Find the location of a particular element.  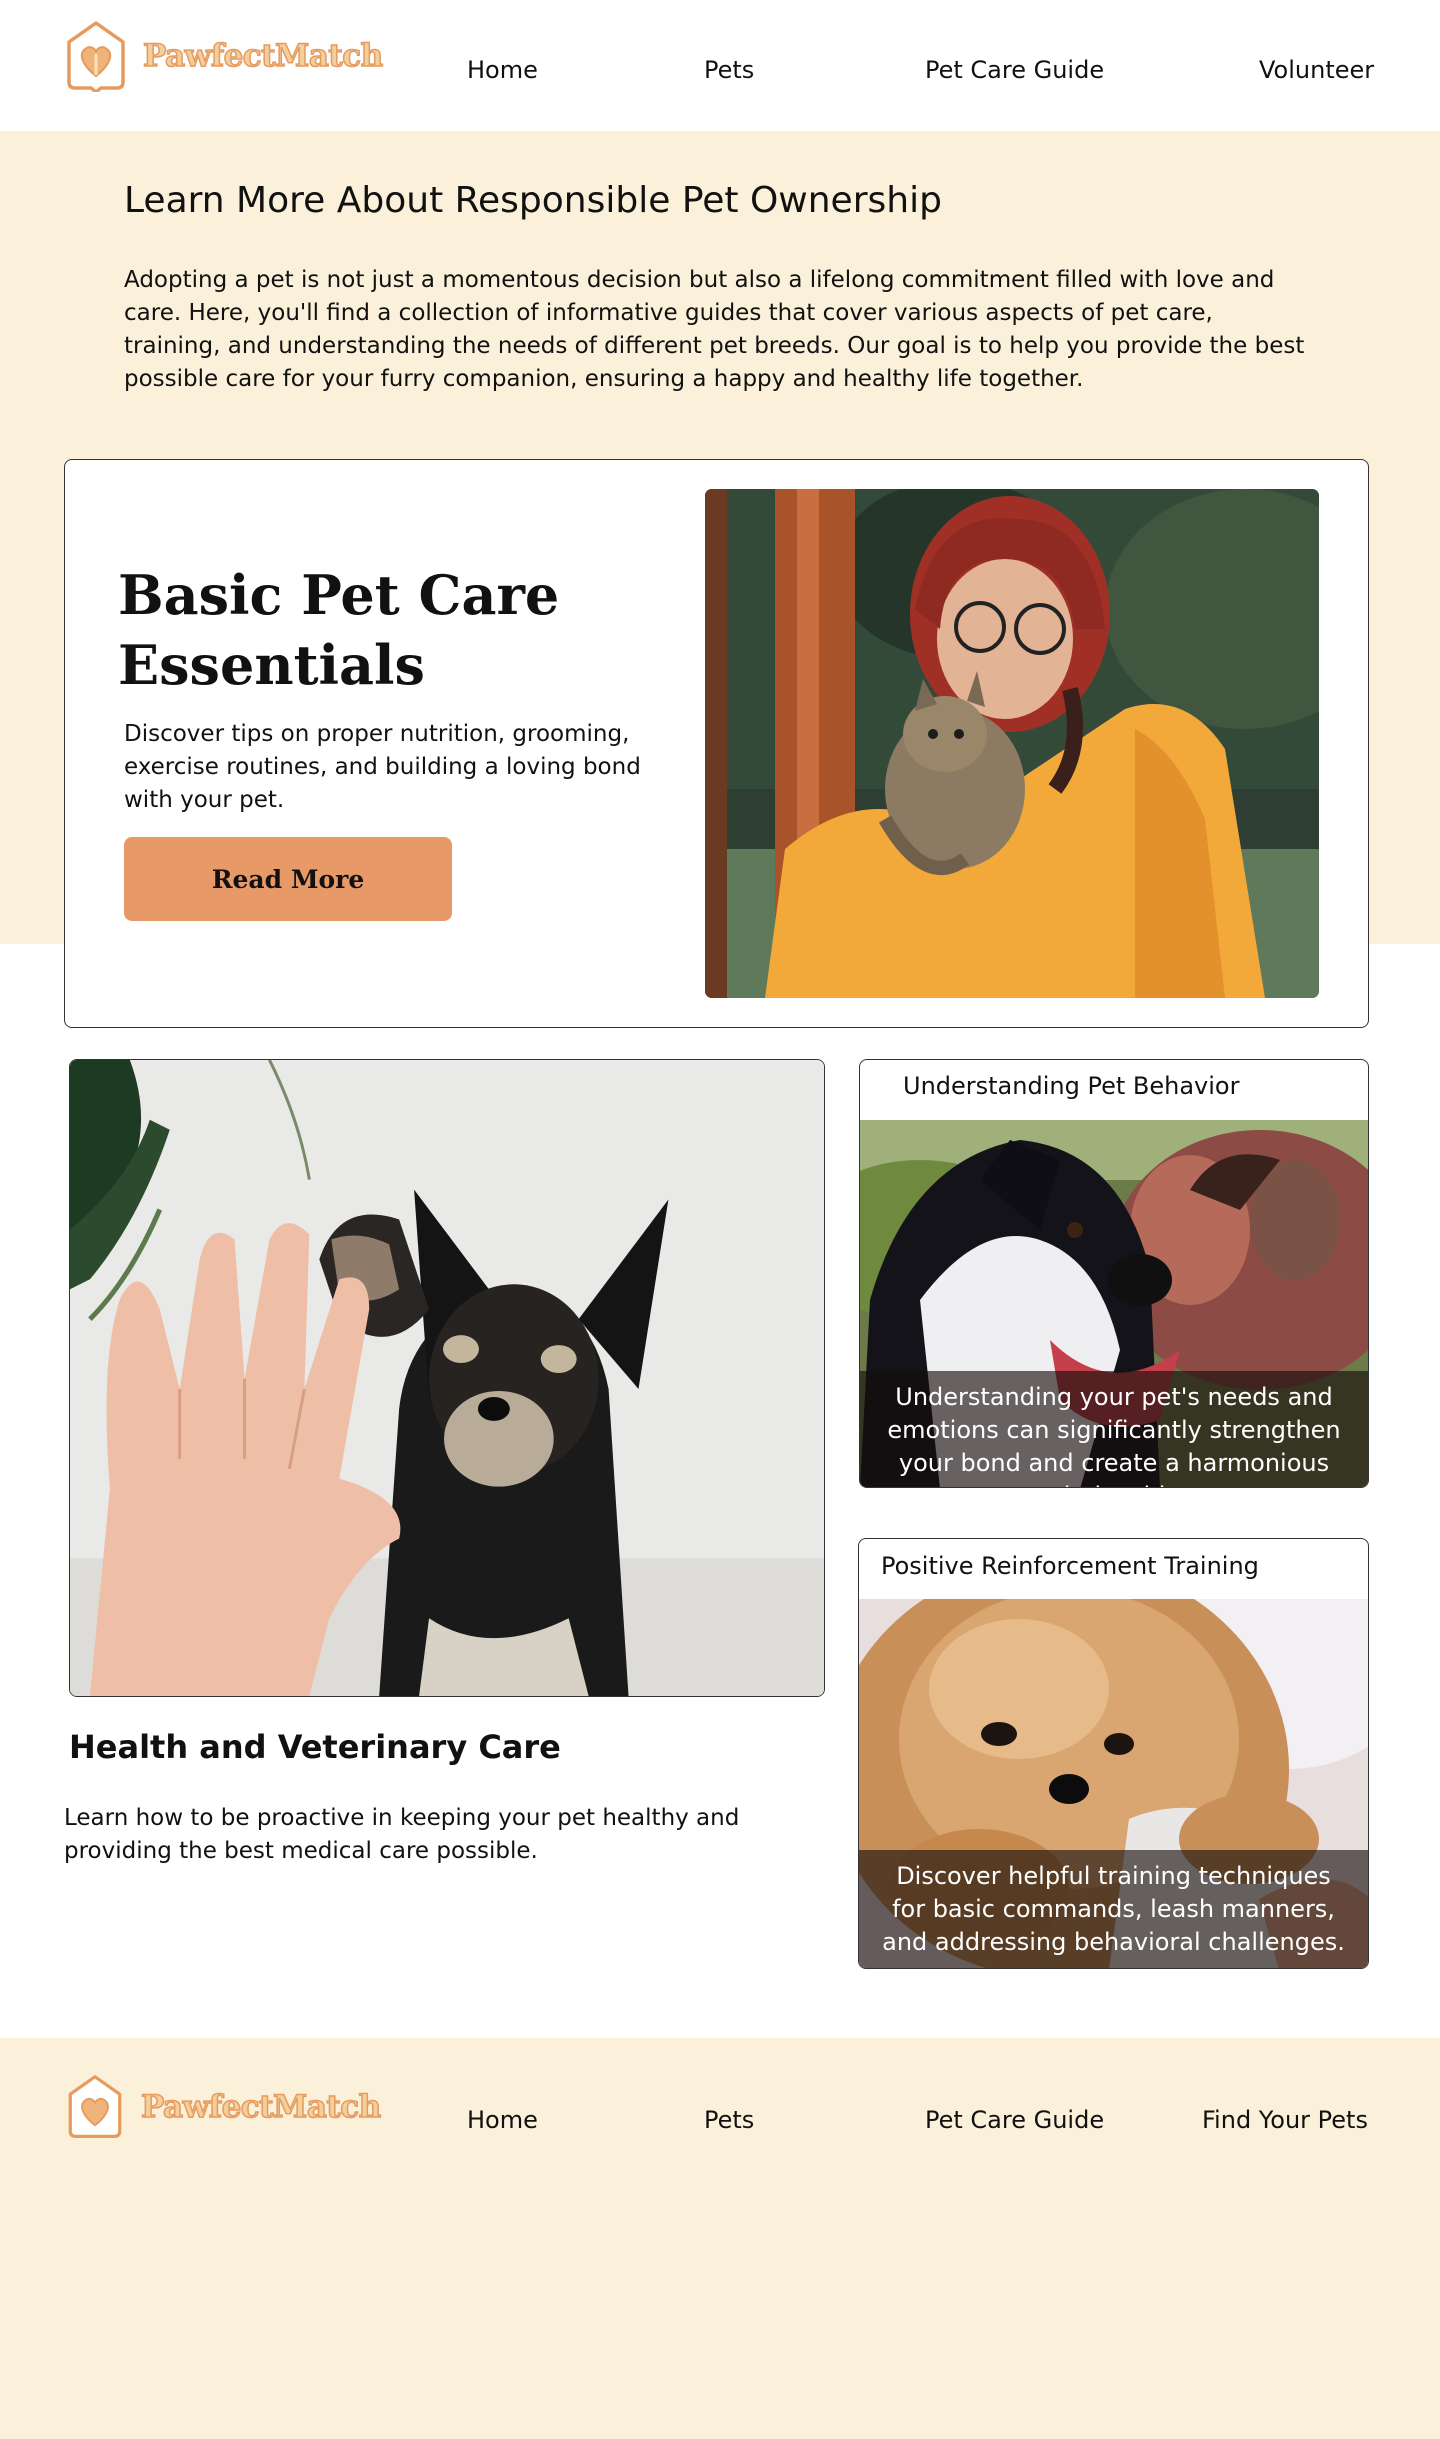

footer-logo-wordmark: PawfectMatch is located at coordinates (261, 2107).